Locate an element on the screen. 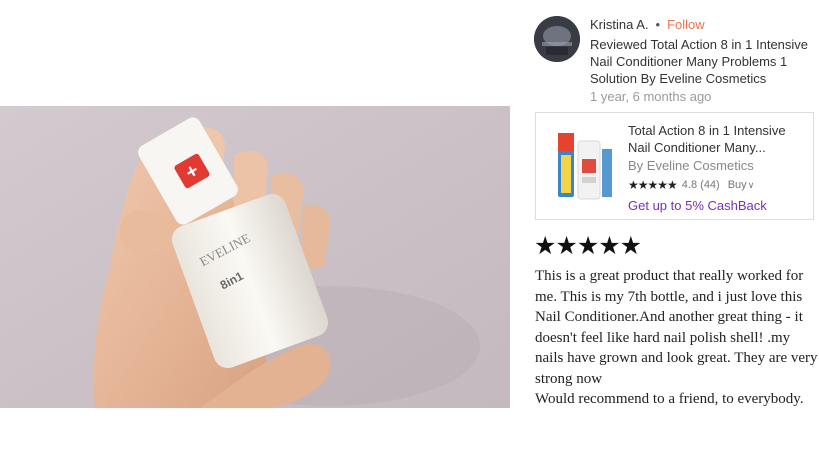  author-name: Kristina A. is located at coordinates (619, 24).